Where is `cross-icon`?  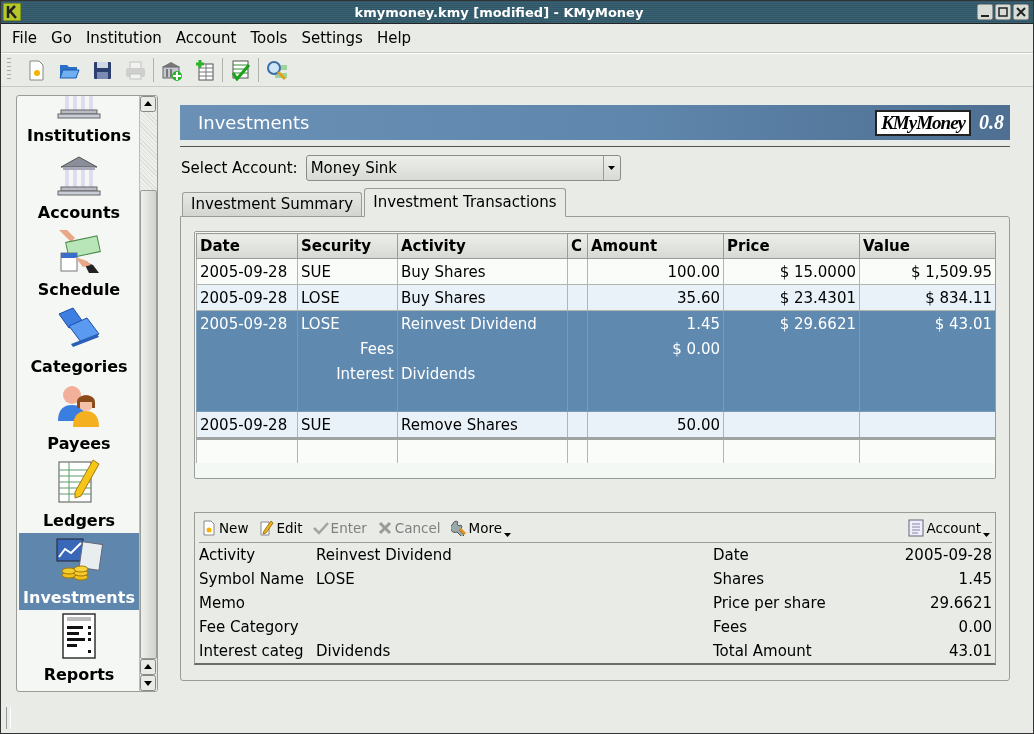
cross-icon is located at coordinates (384, 527).